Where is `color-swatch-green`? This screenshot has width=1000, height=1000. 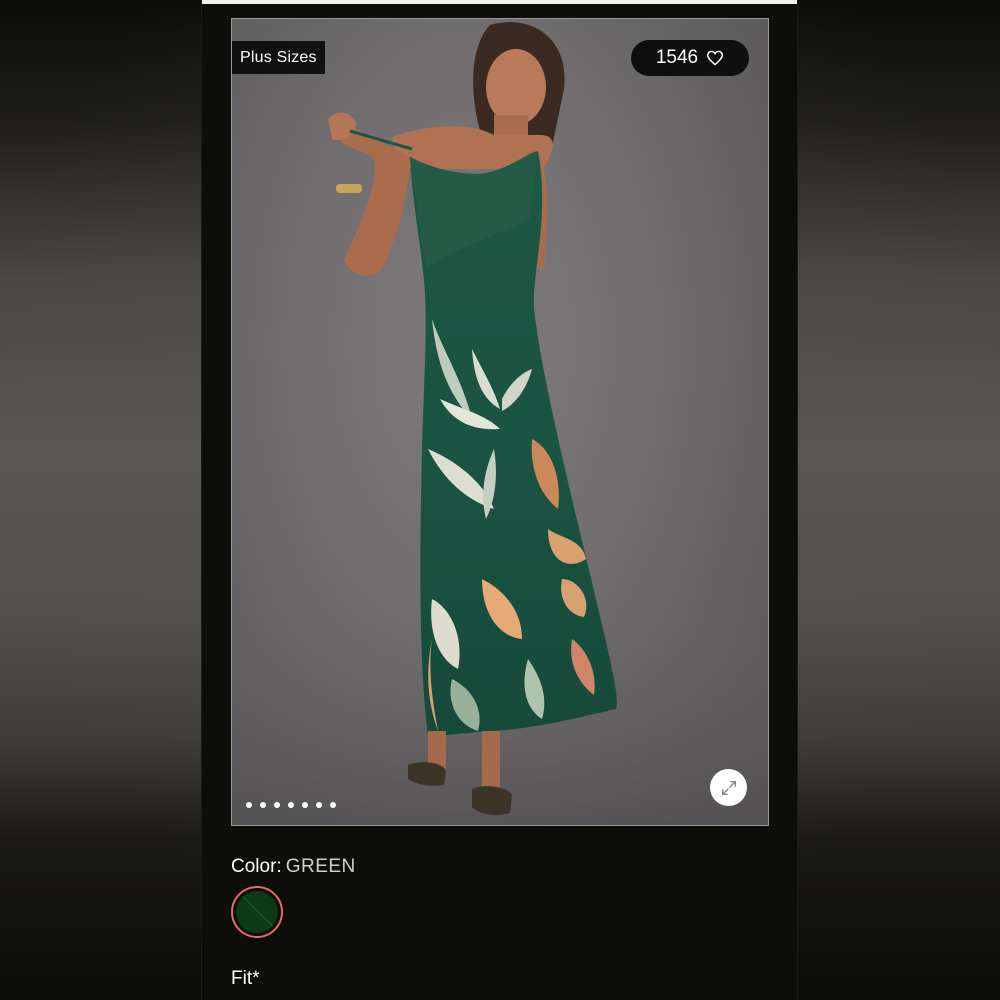
color-swatch-green is located at coordinates (257, 912).